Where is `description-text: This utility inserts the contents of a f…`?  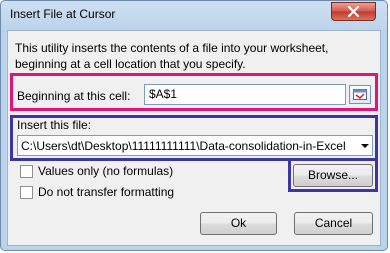
description-text: This utility inserts the contents of a f… is located at coordinates (172, 56).